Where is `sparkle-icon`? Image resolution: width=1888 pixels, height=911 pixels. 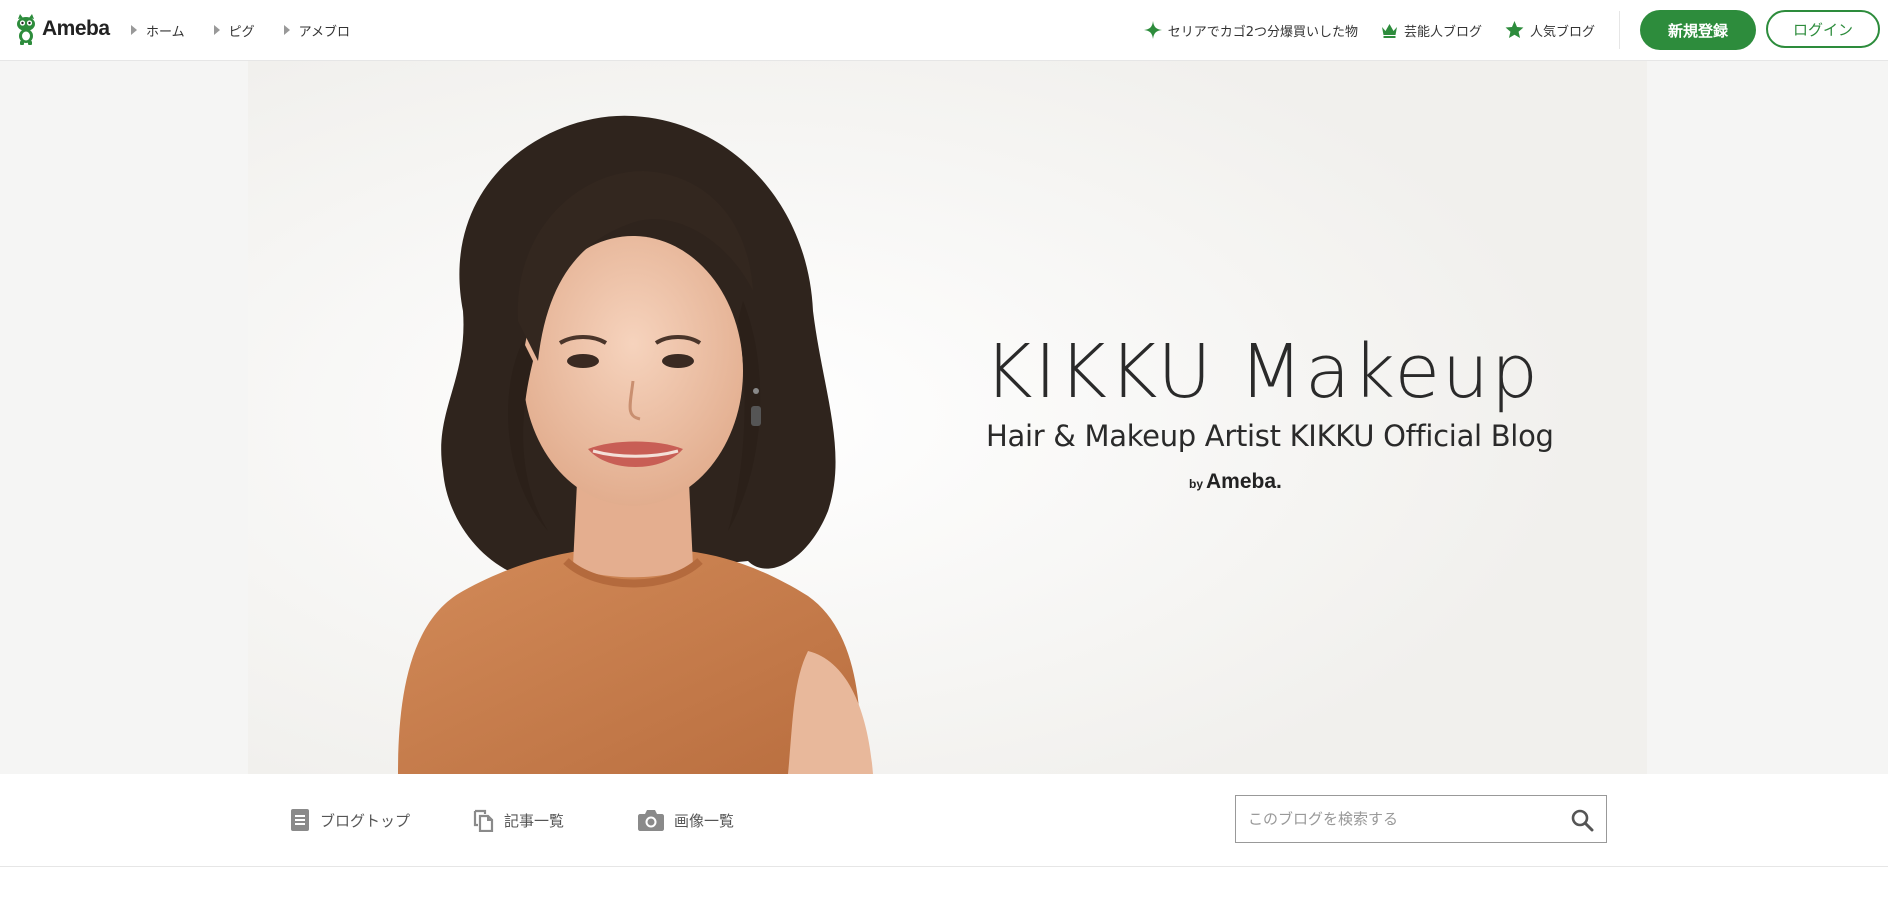
sparkle-icon is located at coordinates (1152, 30).